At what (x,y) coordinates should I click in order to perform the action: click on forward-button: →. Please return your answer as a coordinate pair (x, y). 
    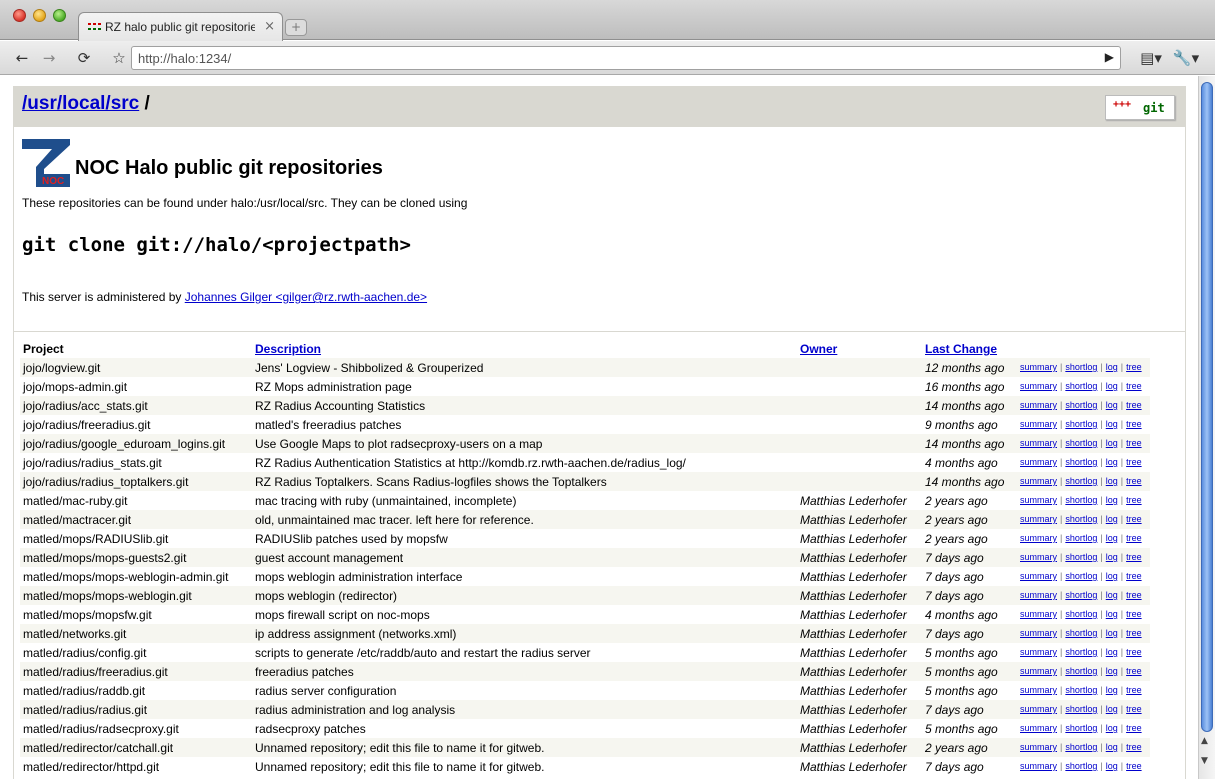
    Looking at the image, I should click on (49, 58).